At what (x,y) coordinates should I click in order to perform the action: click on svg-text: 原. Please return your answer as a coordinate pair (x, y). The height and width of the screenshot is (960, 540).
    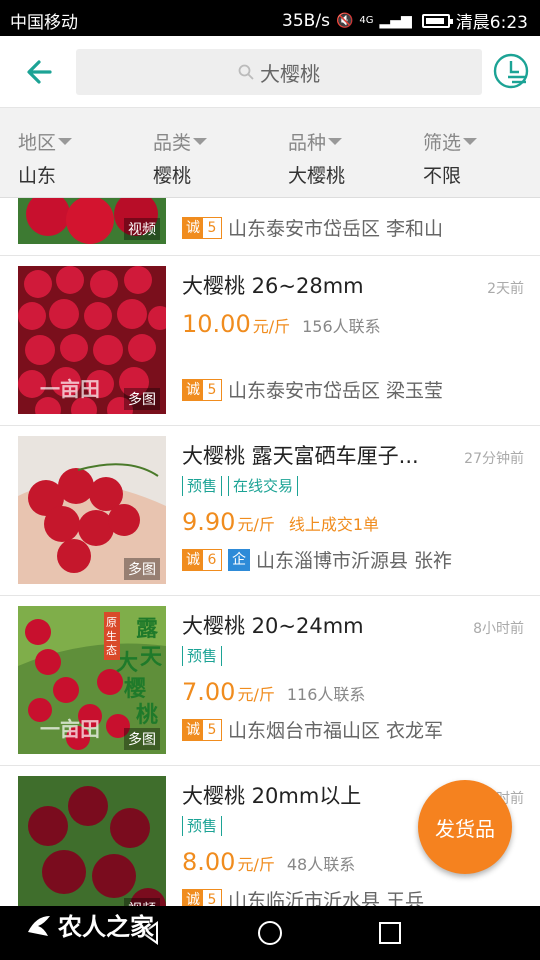
    Looking at the image, I should click on (111, 622).